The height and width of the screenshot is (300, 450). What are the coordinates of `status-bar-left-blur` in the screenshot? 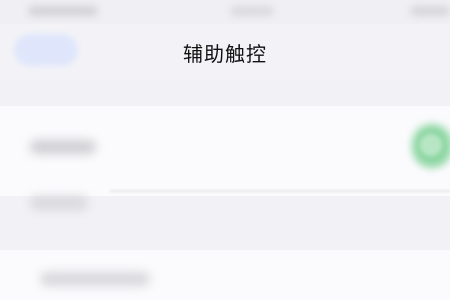 It's located at (63, 11).